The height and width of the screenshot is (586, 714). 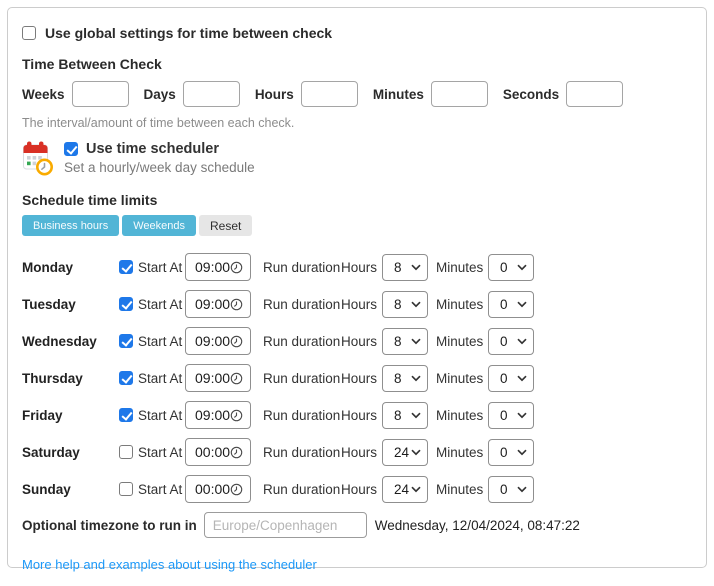 What do you see at coordinates (92, 64) in the screenshot?
I see `time-between-check-heading: Time Between Check` at bounding box center [92, 64].